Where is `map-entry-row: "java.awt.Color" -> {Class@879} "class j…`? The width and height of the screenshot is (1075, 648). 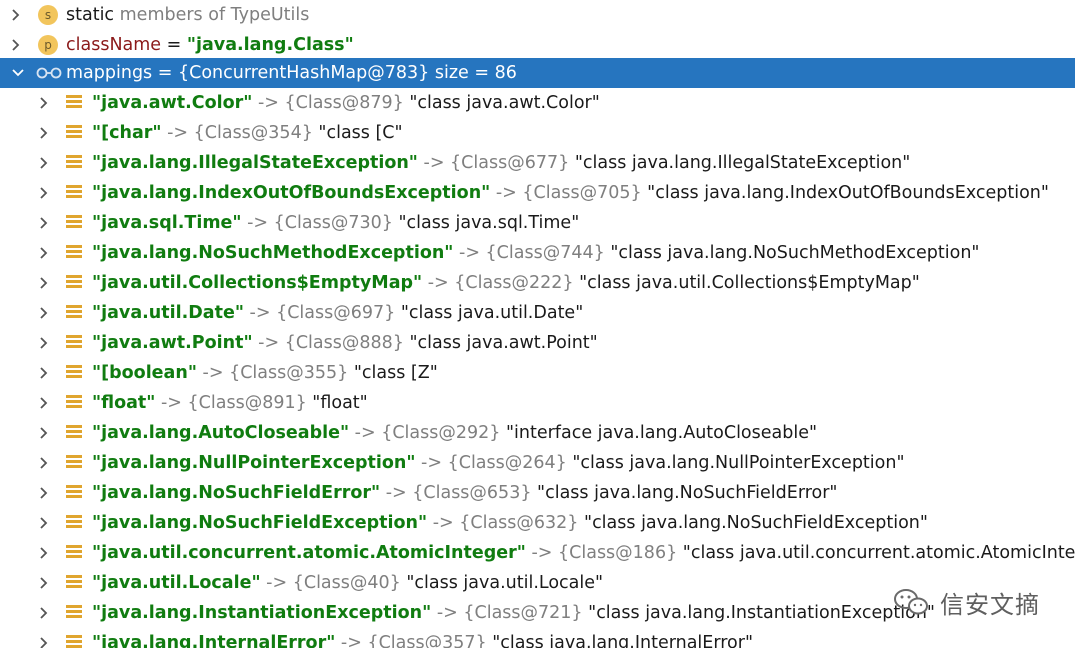 map-entry-row: "java.awt.Color" -> {Class@879} "class j… is located at coordinates (537, 103).